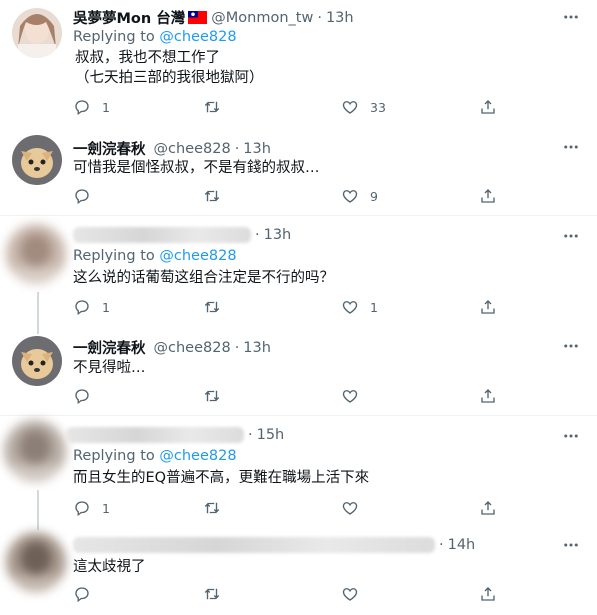 This screenshot has height=615, width=597. Describe the element at coordinates (288, 196) in the screenshot. I see `tweet-actions: 9` at that location.